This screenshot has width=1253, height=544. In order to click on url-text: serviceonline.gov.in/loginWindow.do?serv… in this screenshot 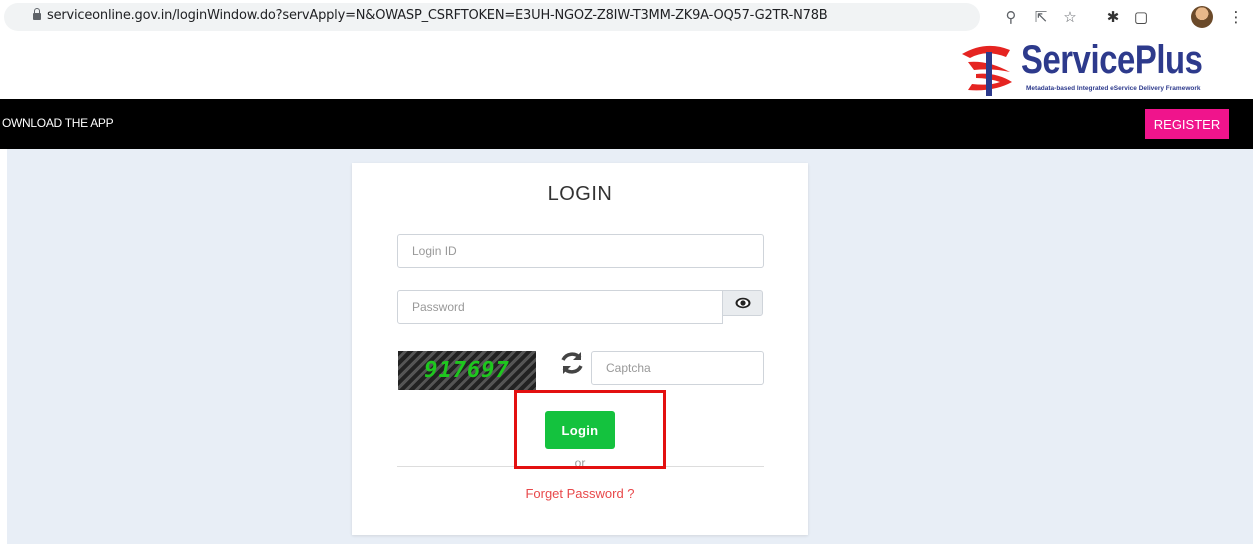, I will do `click(437, 15)`.